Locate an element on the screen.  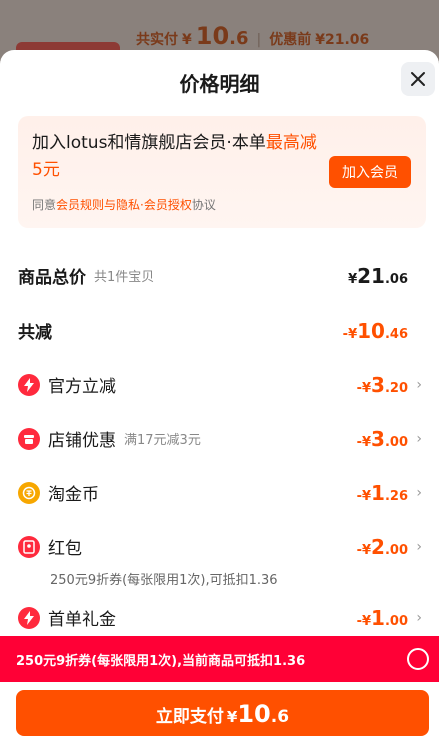
total-price-label: 商品总价 is located at coordinates (52, 278).